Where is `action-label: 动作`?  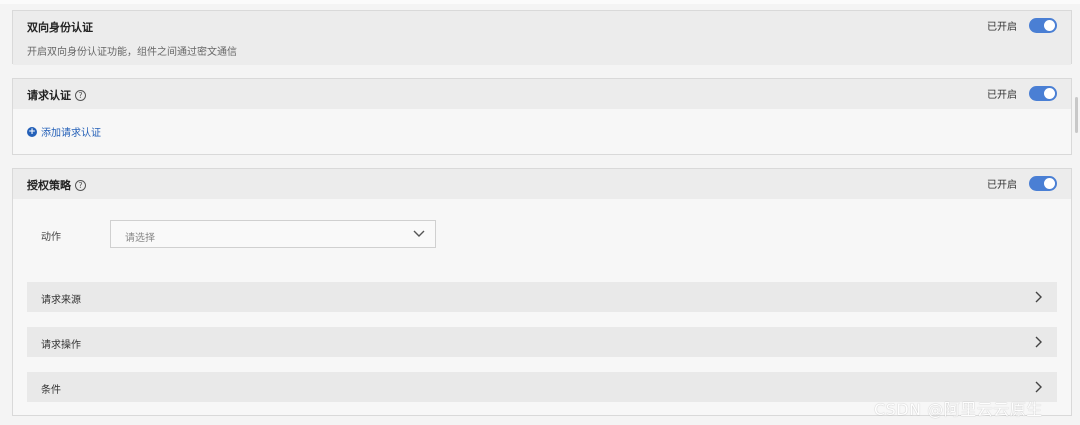
action-label: 动作 is located at coordinates (51, 237).